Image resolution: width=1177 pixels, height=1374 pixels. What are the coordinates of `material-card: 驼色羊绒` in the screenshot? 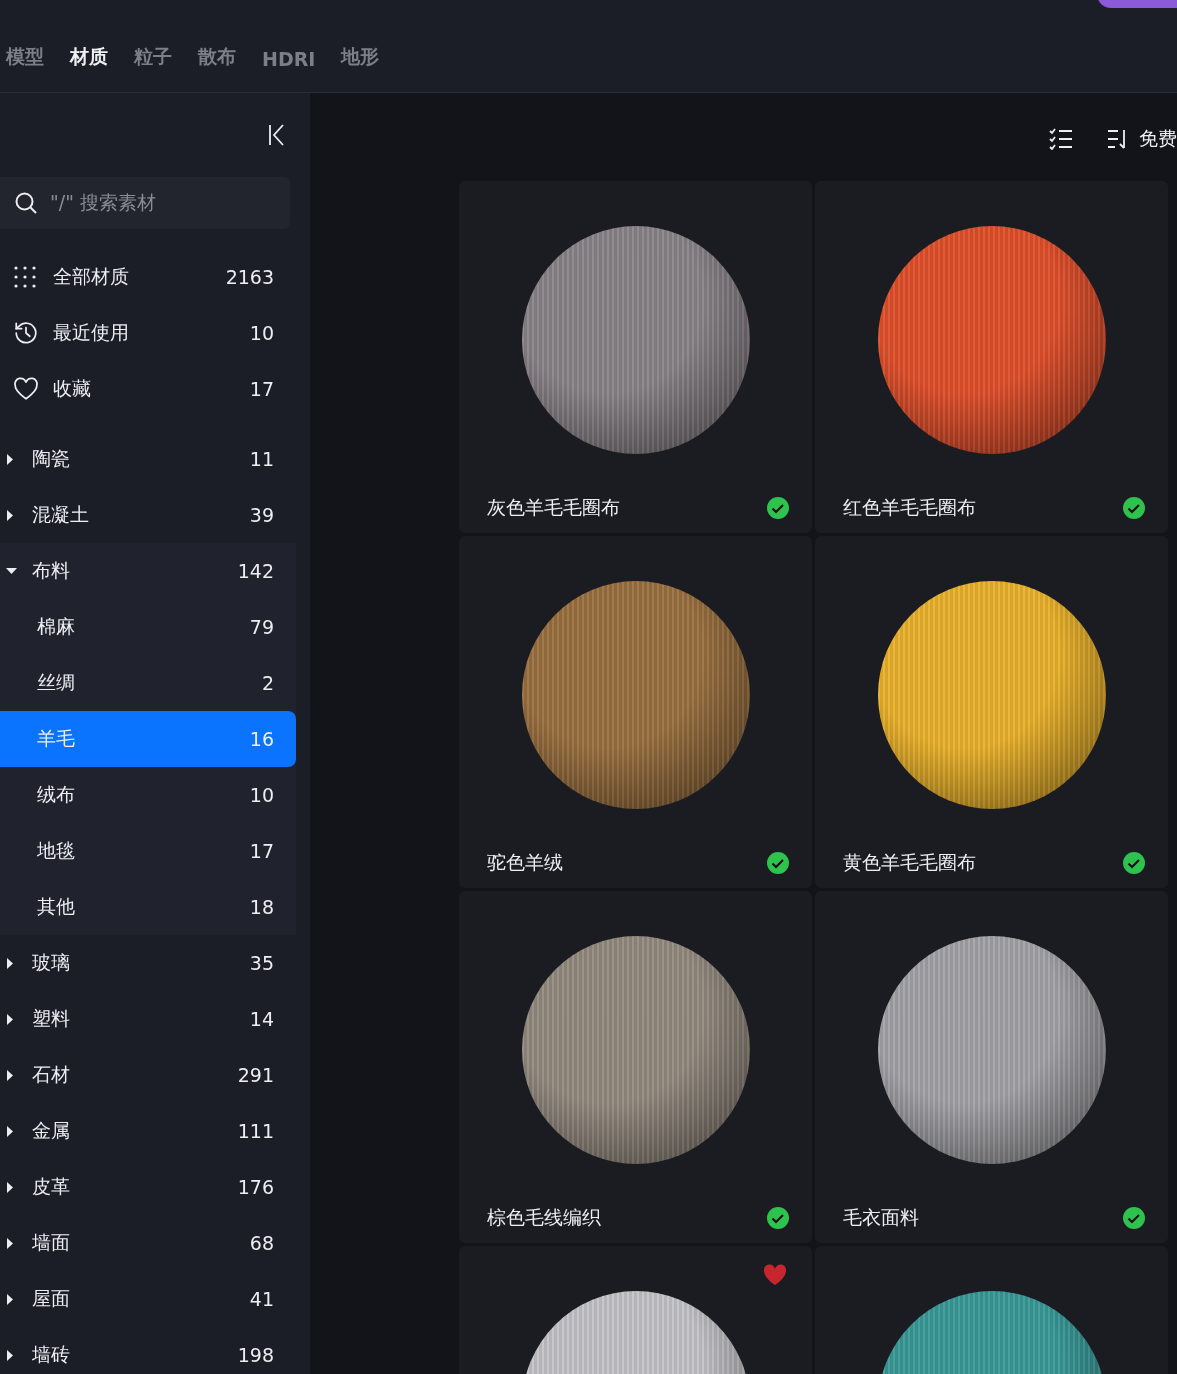 It's located at (635, 712).